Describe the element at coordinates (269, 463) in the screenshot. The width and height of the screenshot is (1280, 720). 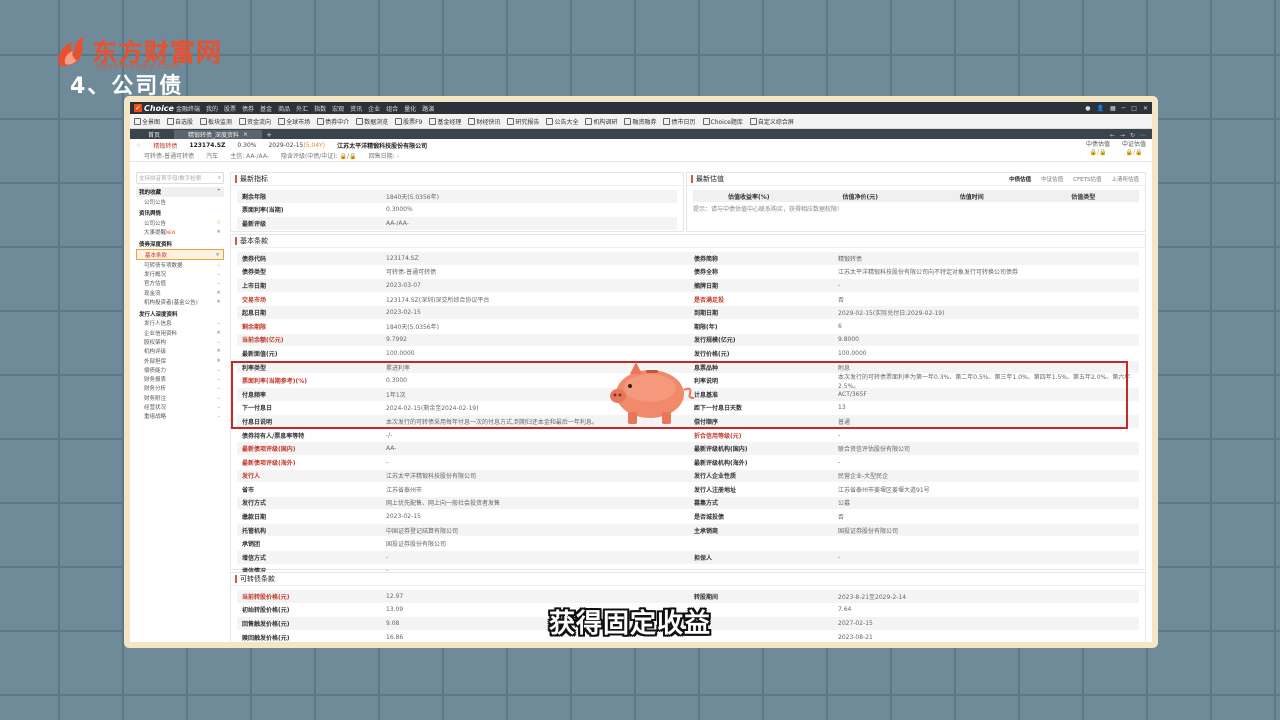
I see `field-label: 最新债项评级(海外)` at that location.